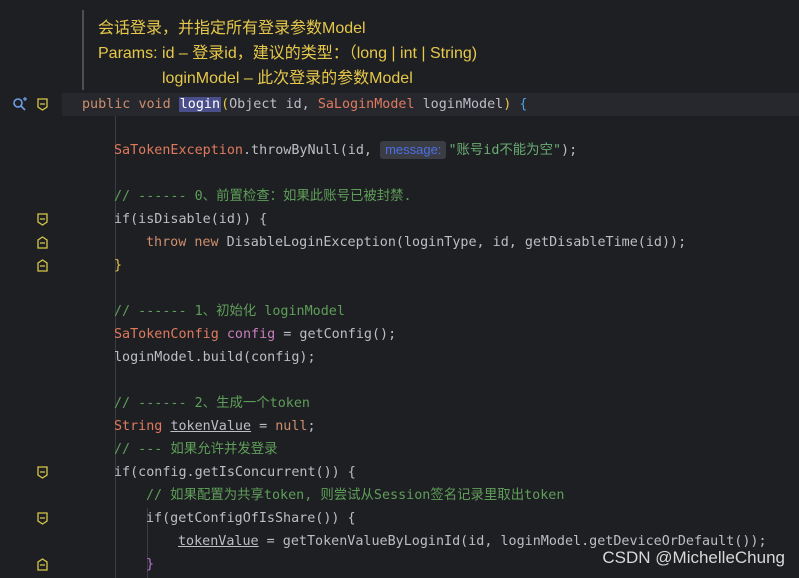  What do you see at coordinates (505, 150) in the screenshot?
I see `string-literal: "账号id不能为空"` at bounding box center [505, 150].